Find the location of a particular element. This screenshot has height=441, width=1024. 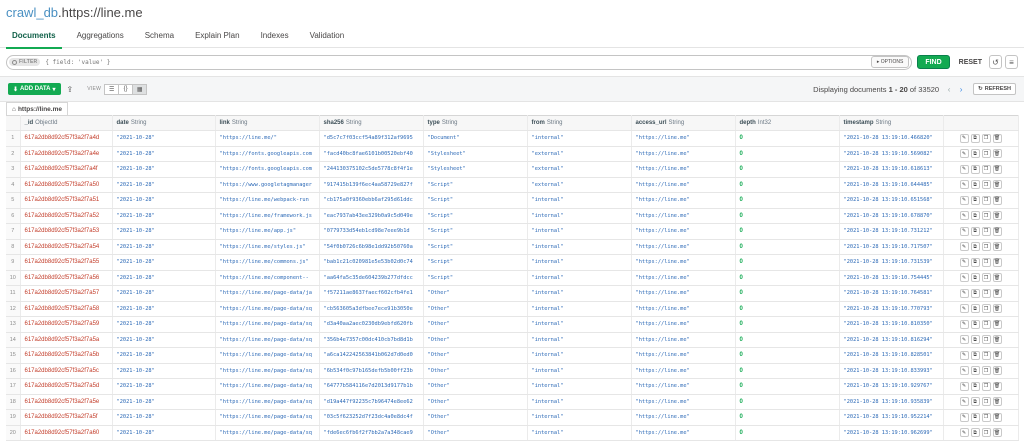

cell-timestamp: "2021-10-28 13:19:10.935839" is located at coordinates (891, 402).